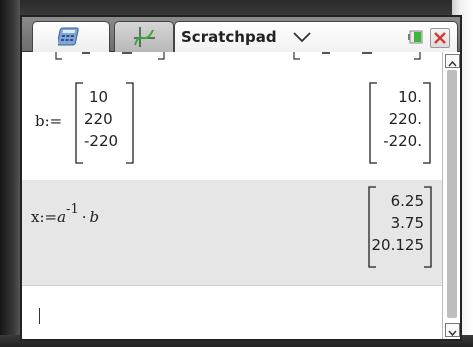 The height and width of the screenshot is (347, 473). I want to click on scroll-down-button, so click(452, 330).